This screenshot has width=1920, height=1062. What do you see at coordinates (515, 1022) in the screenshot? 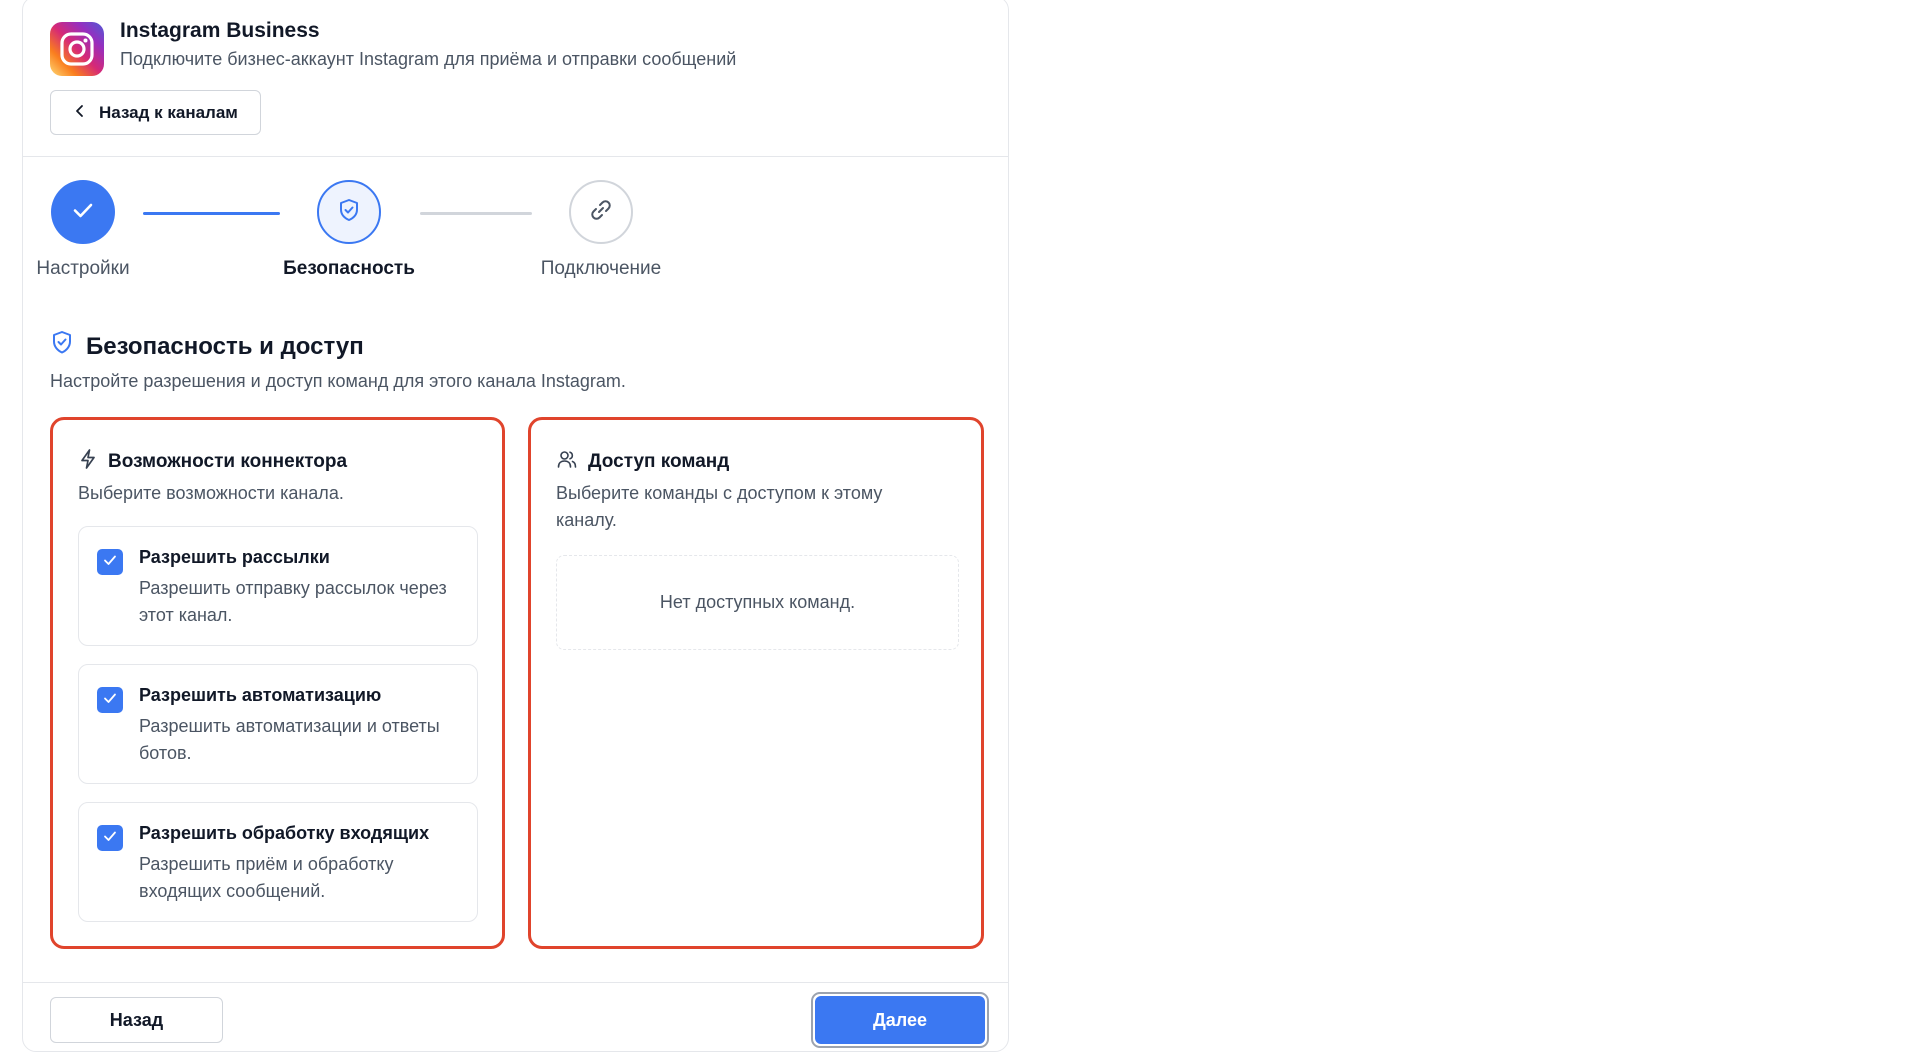
I see `card-footer: Назад Далее` at bounding box center [515, 1022].